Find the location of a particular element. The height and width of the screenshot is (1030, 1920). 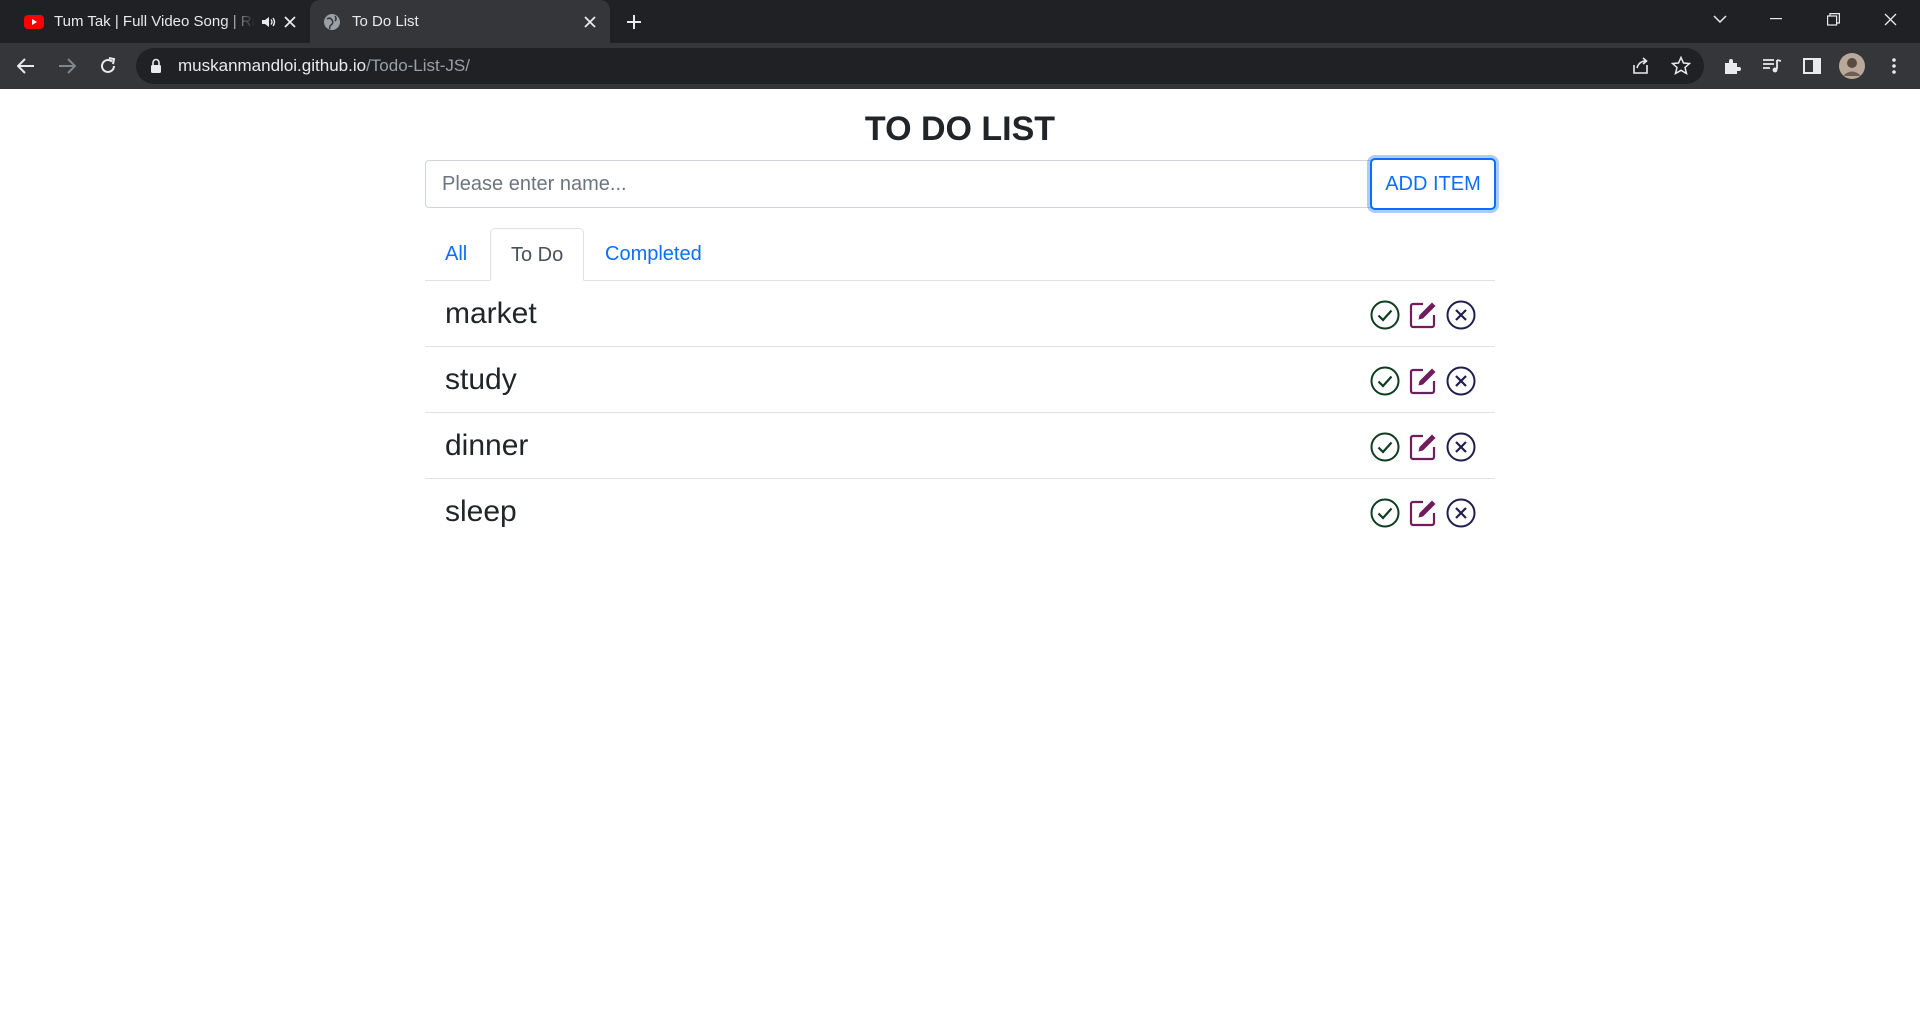

lock-icon is located at coordinates (157, 66).